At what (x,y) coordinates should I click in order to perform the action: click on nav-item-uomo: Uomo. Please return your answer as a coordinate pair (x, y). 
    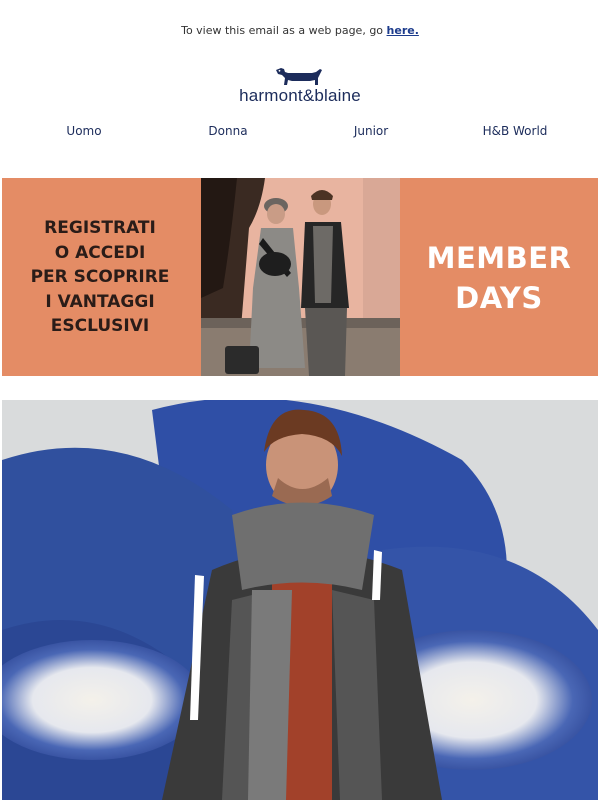
    Looking at the image, I should click on (83, 131).